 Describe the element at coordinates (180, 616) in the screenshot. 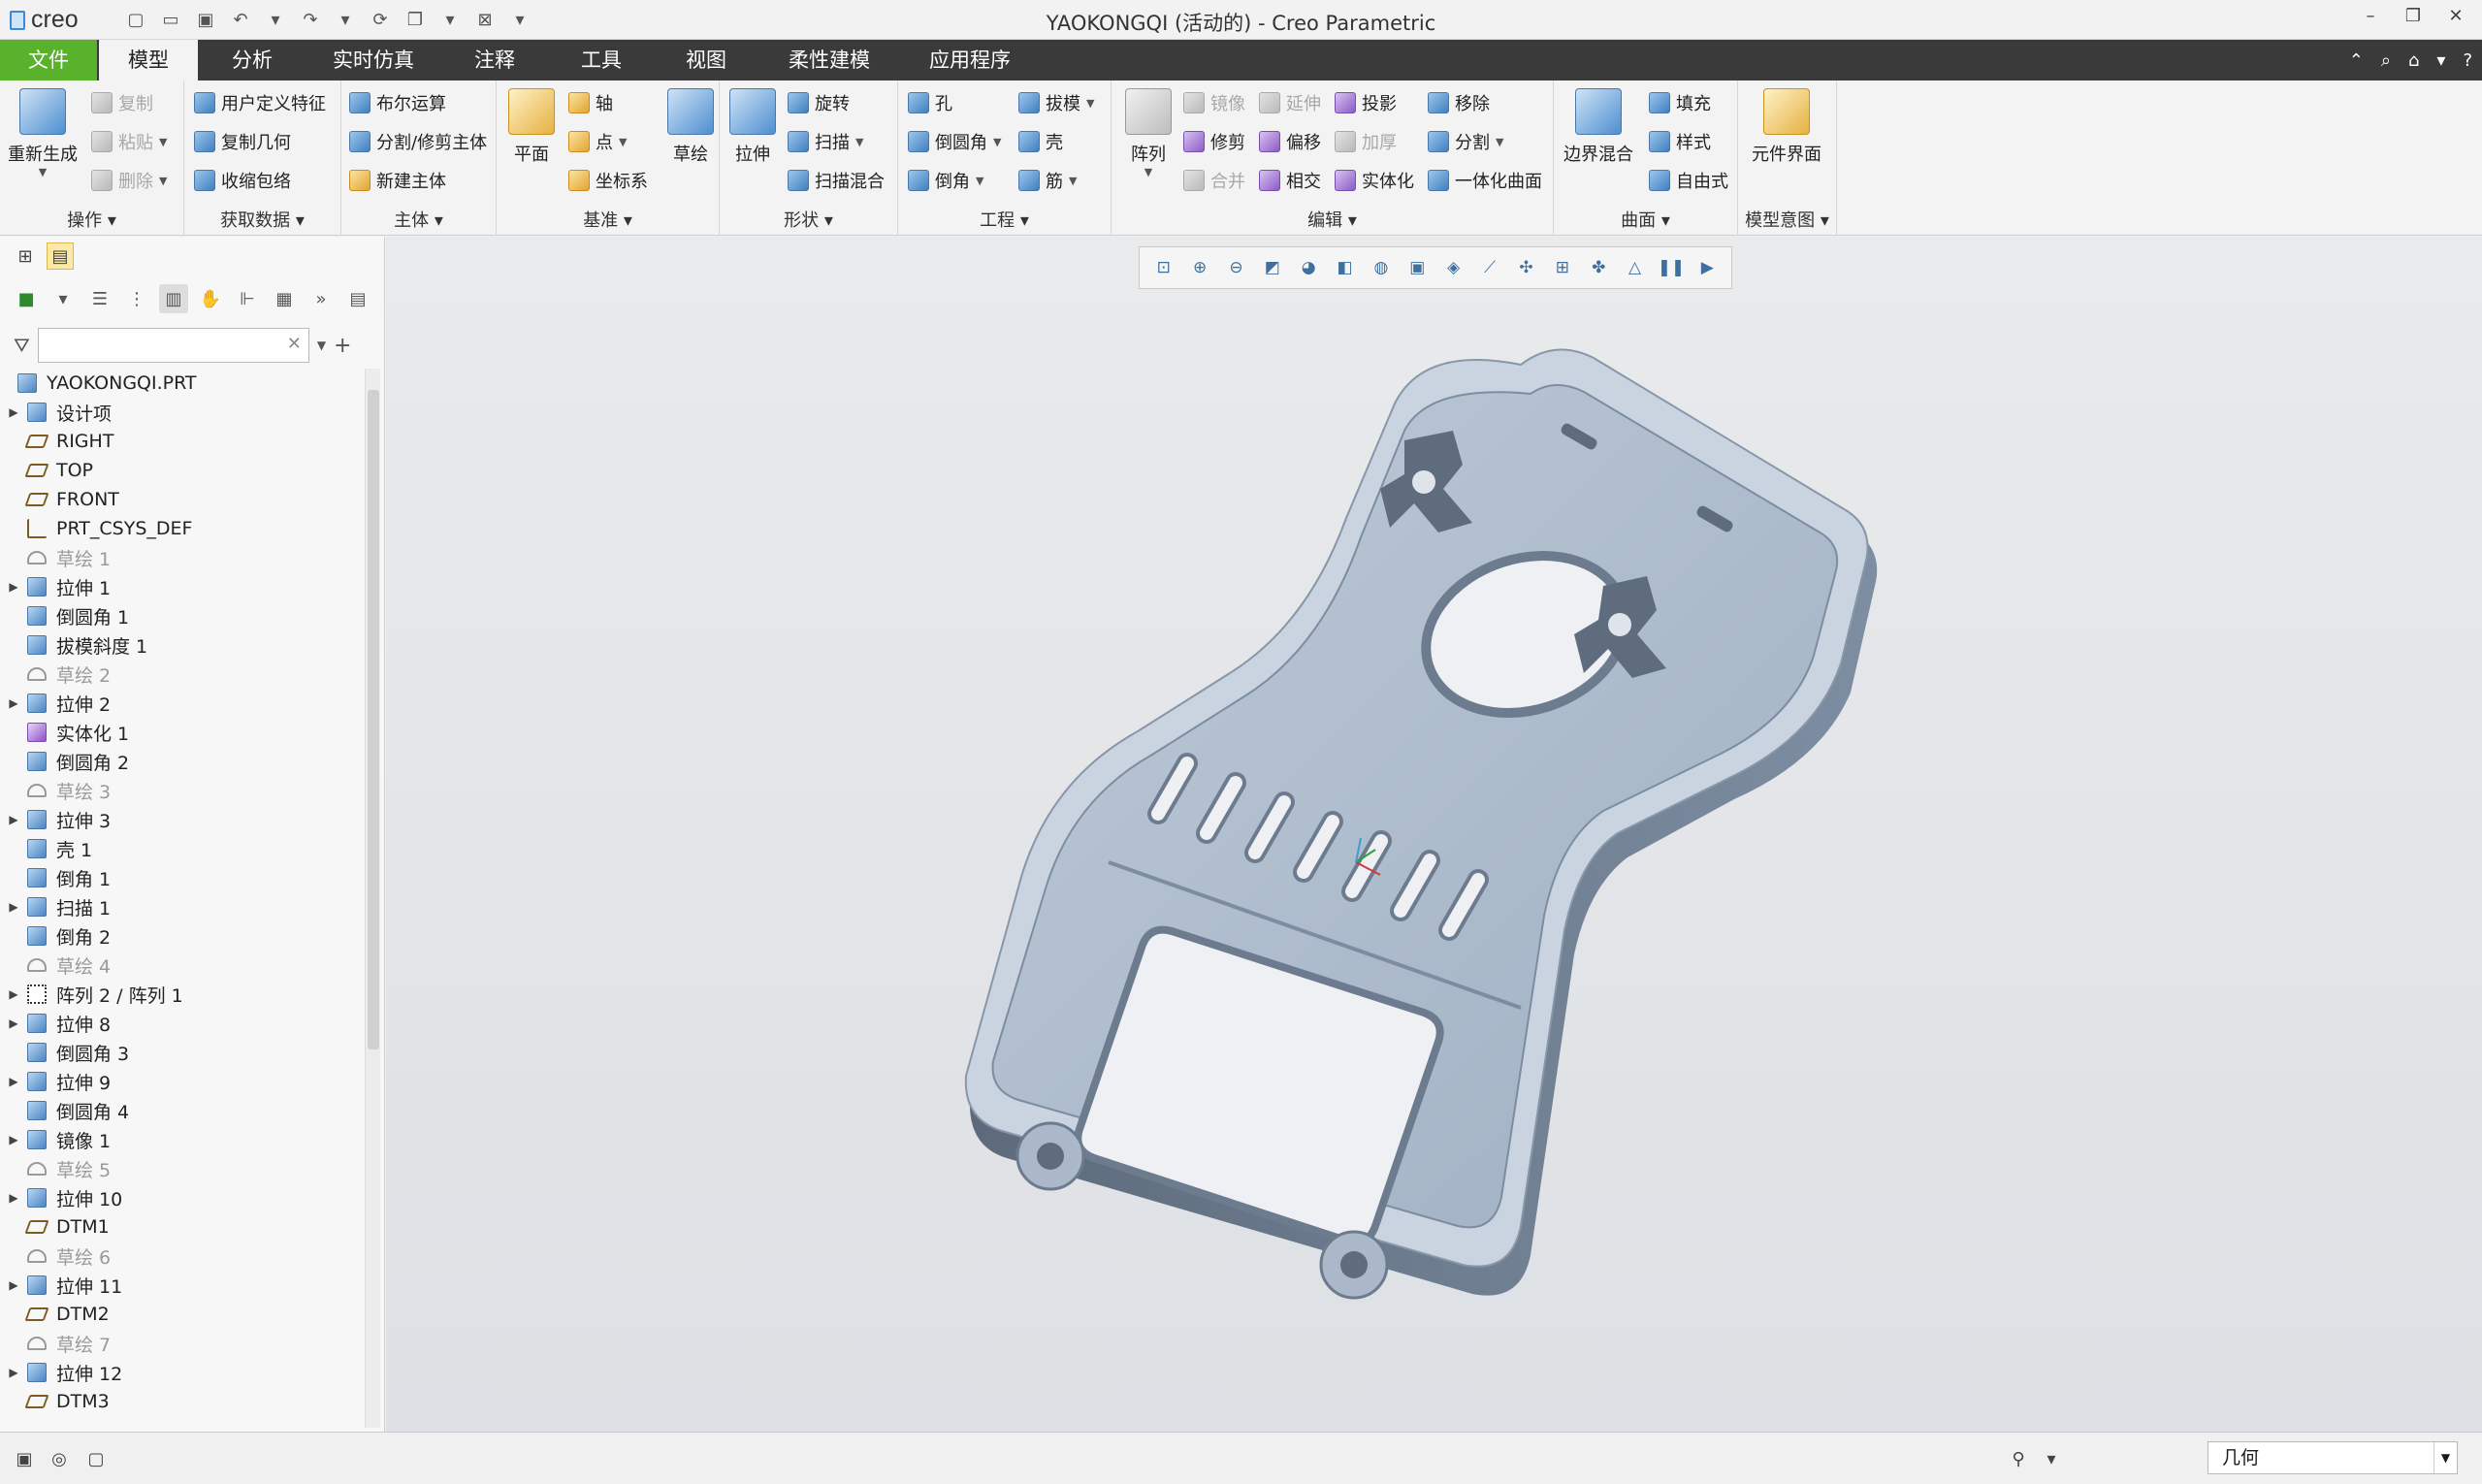

I see `tree-item: 倒圆角 1` at that location.